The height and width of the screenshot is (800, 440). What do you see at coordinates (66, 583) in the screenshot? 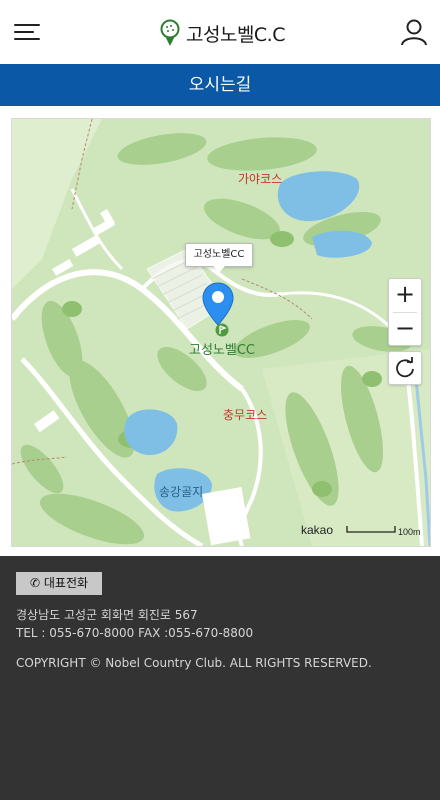
I see `call-button-label: 대표전화` at bounding box center [66, 583].